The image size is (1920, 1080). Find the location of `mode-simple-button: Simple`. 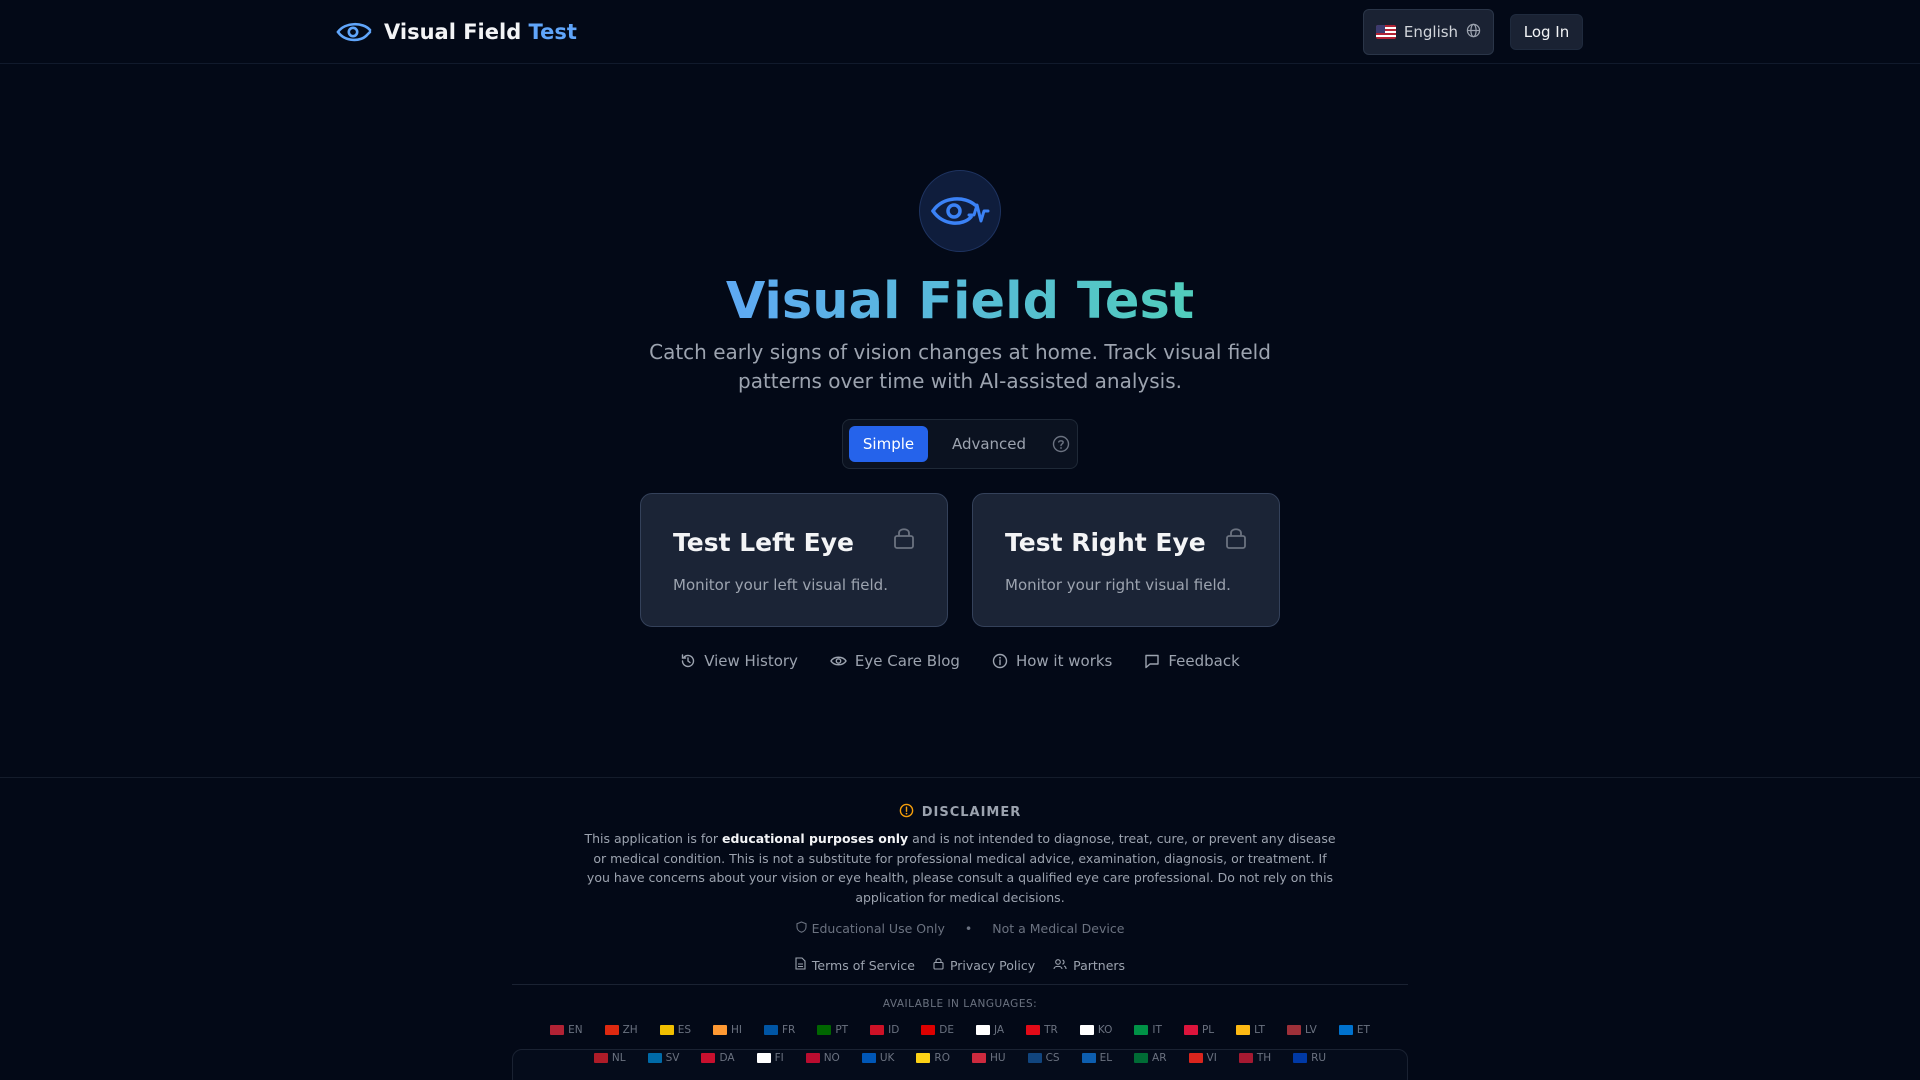

mode-simple-button: Simple is located at coordinates (888, 444).